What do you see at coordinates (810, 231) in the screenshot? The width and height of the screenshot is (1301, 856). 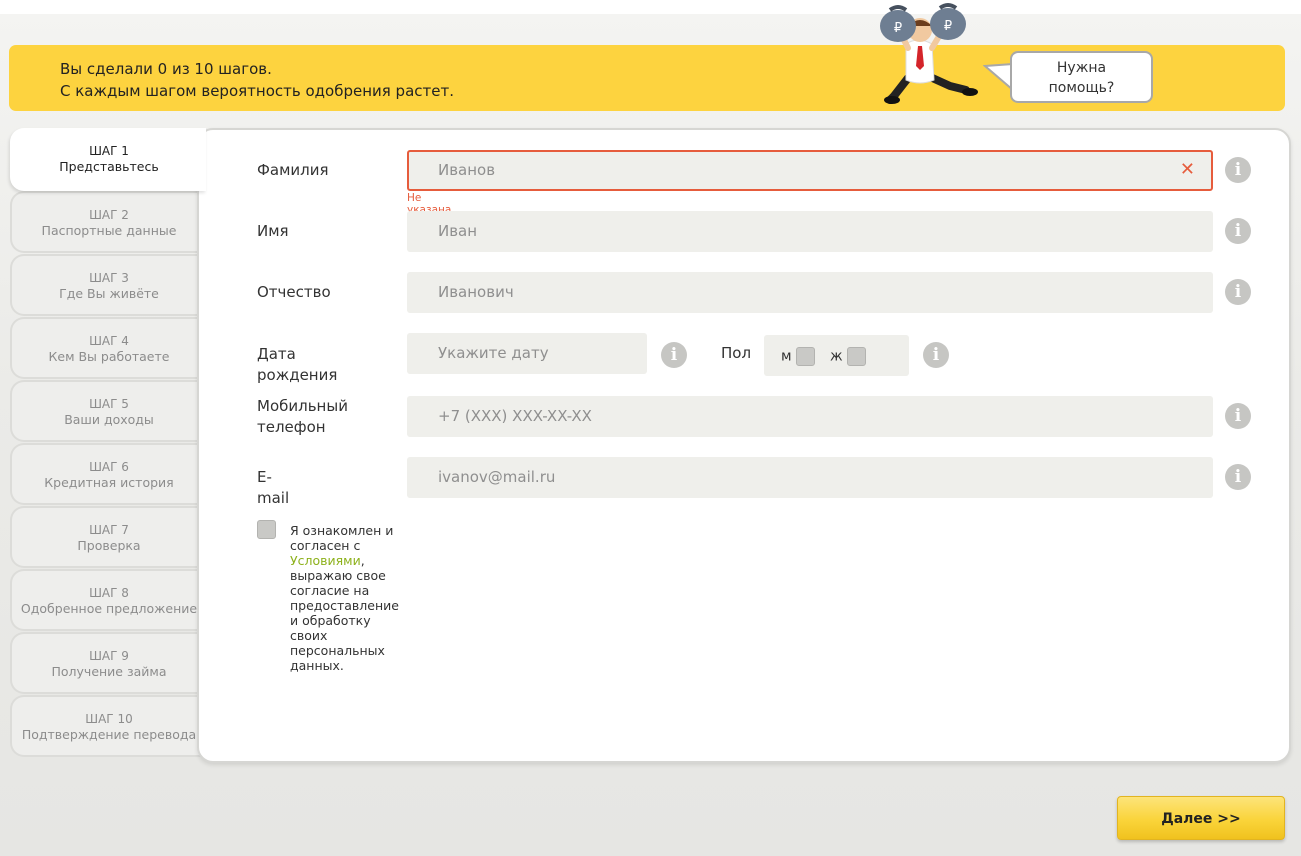 I see `name-input: Иван` at bounding box center [810, 231].